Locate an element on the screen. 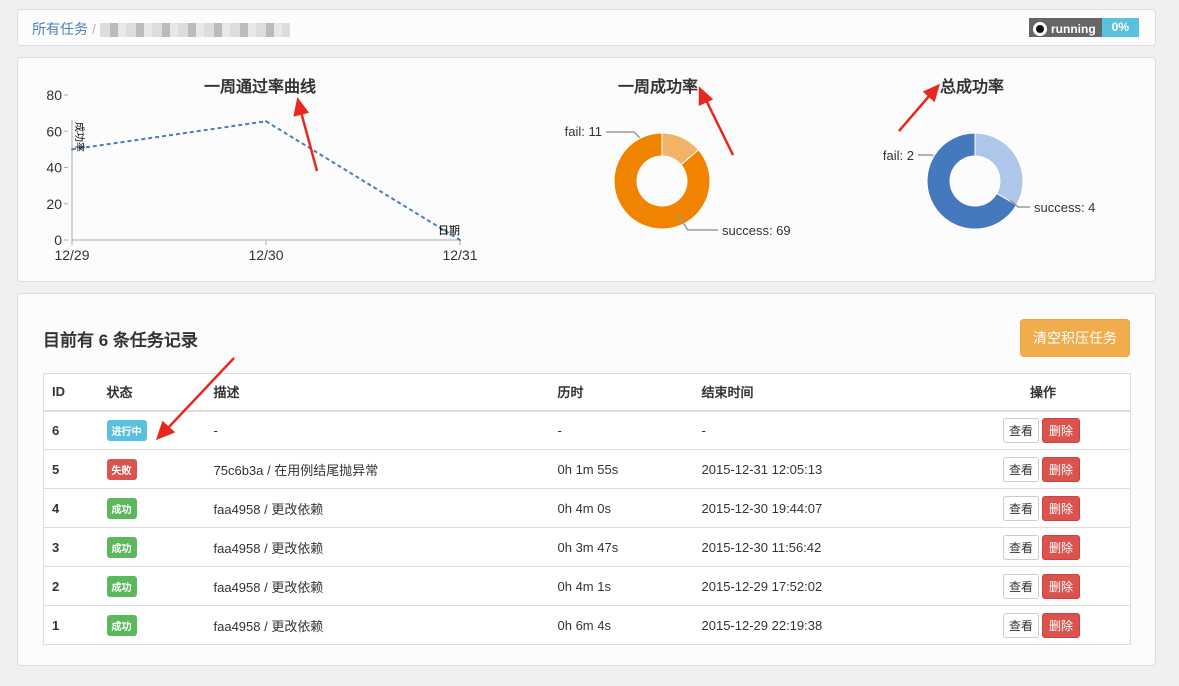  task-desc: - is located at coordinates (377, 430).